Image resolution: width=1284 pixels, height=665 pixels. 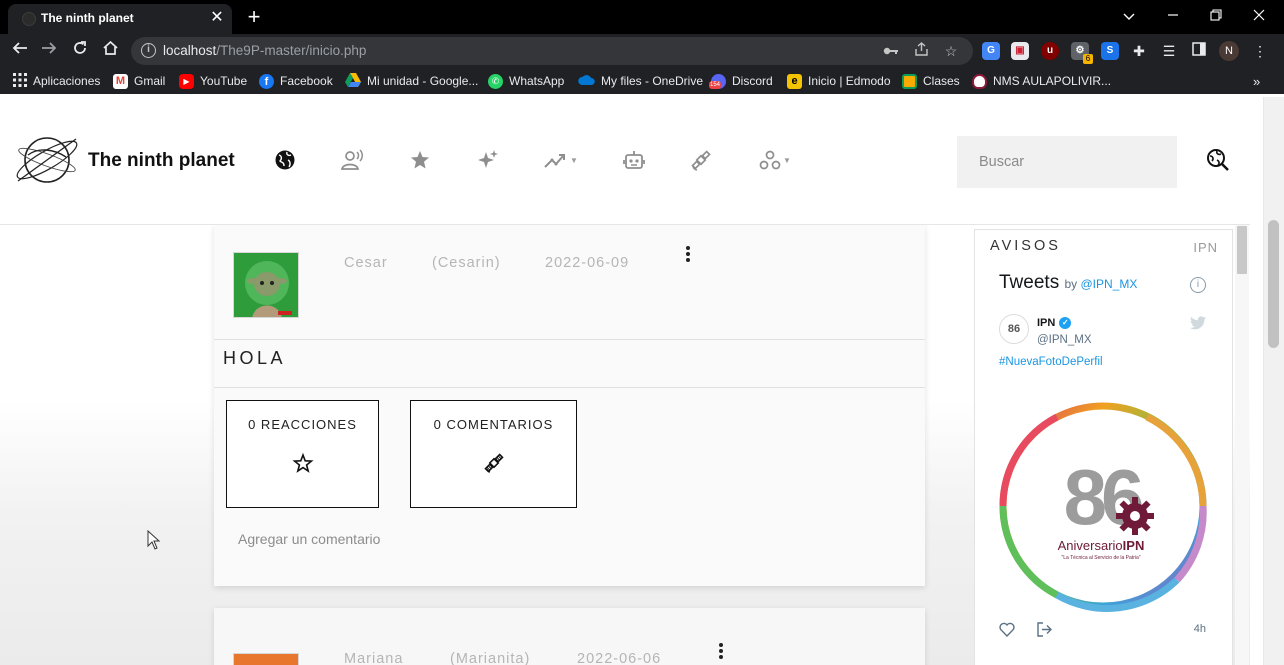 What do you see at coordinates (1256, 81) in the screenshot?
I see `bookmarks-overflow-icon: »` at bounding box center [1256, 81].